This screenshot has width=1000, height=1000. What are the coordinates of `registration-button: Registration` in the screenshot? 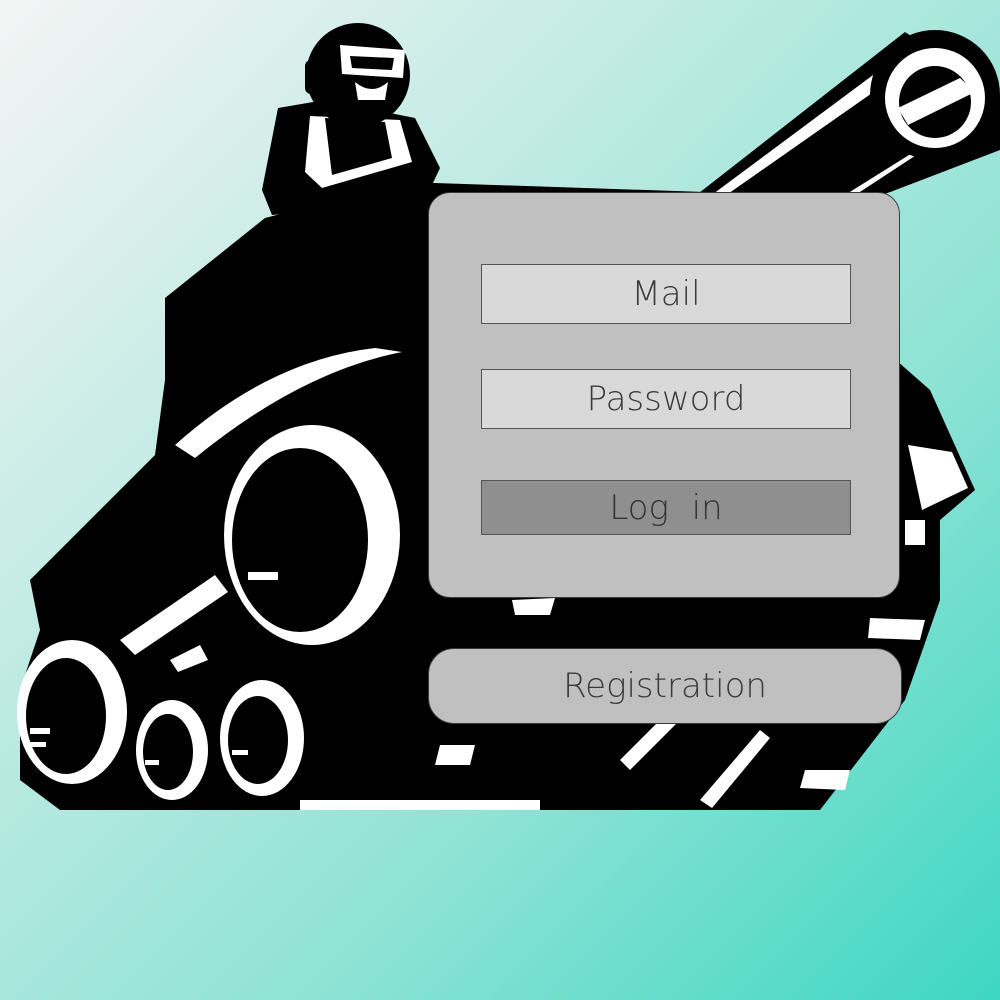 It's located at (665, 686).